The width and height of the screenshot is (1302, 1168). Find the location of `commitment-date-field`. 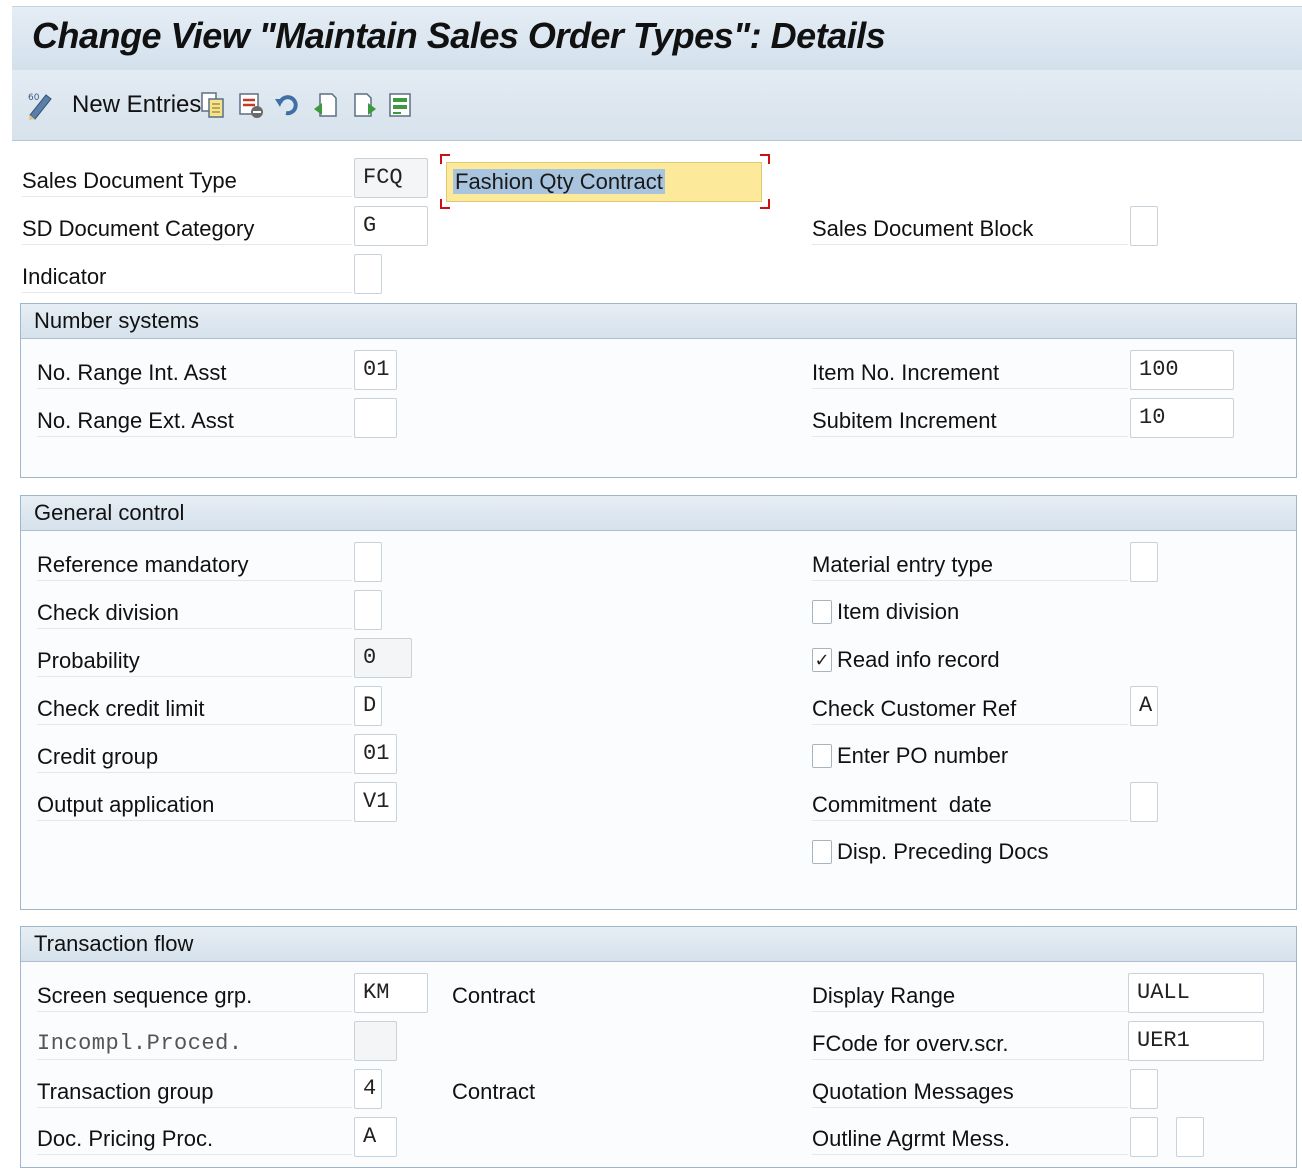

commitment-date-field is located at coordinates (1144, 802).